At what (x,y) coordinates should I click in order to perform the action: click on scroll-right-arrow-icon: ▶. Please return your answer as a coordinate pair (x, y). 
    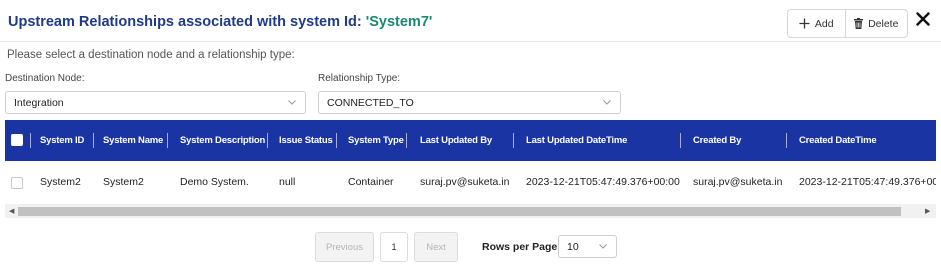
    Looking at the image, I should click on (927, 211).